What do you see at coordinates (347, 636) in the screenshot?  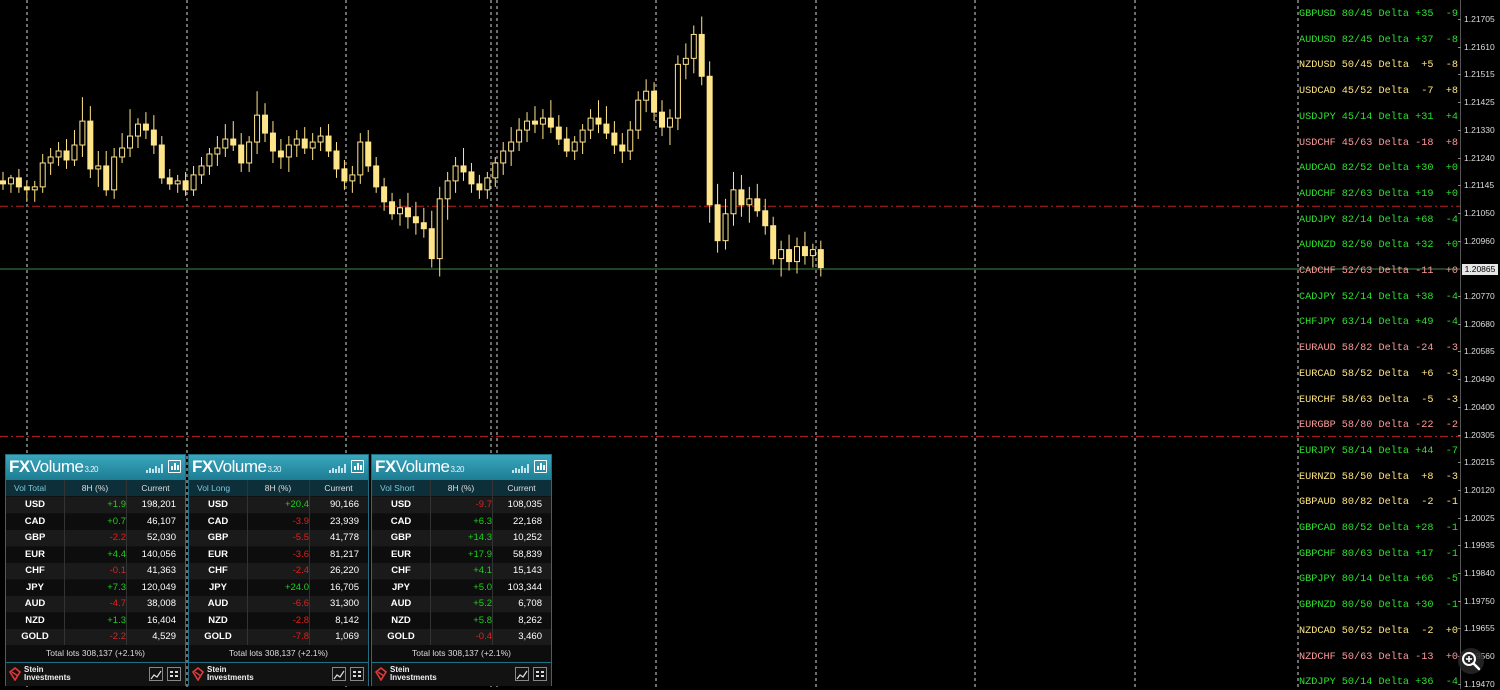 I see `current-volume: 1,069` at bounding box center [347, 636].